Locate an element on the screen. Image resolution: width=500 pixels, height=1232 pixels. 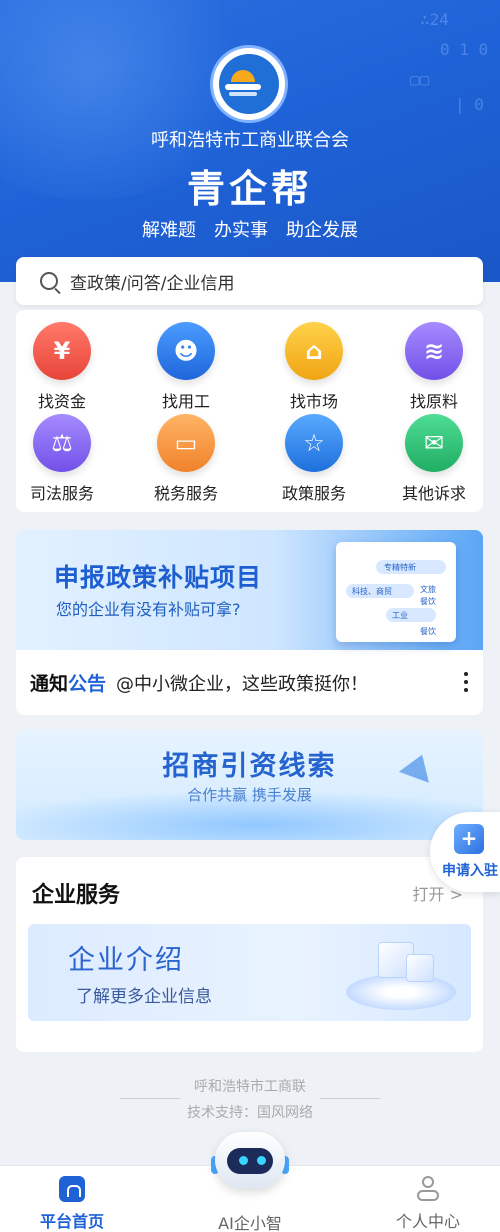
service-find-workers: ☻ 找用工 is located at coordinates (186, 367).